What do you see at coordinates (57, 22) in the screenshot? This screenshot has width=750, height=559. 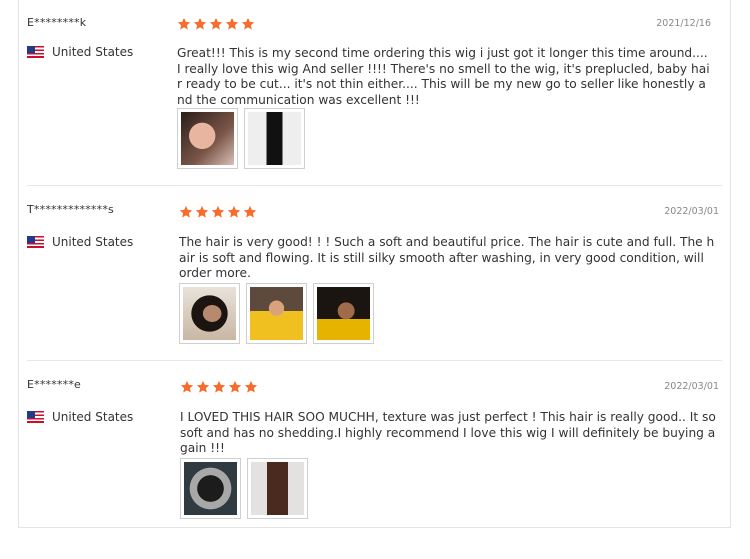 I see `reviewer-name: E********k` at bounding box center [57, 22].